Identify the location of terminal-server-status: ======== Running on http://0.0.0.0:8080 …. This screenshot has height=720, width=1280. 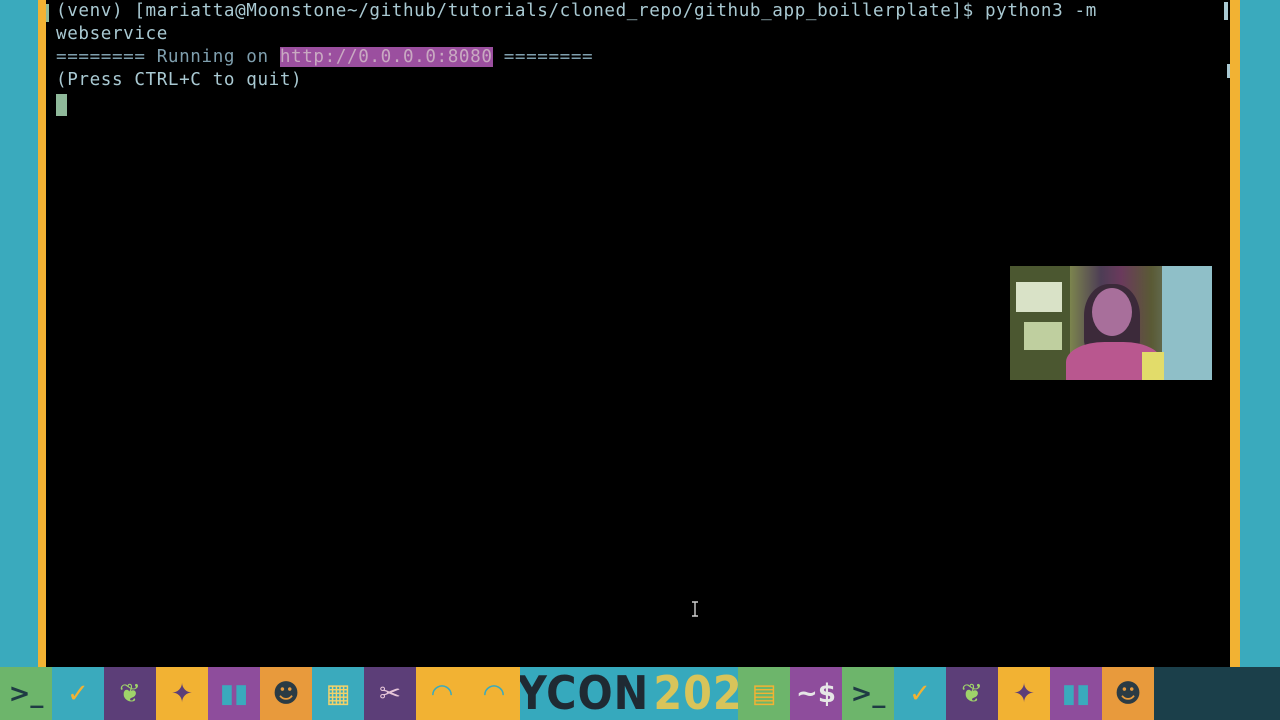
(643, 57).